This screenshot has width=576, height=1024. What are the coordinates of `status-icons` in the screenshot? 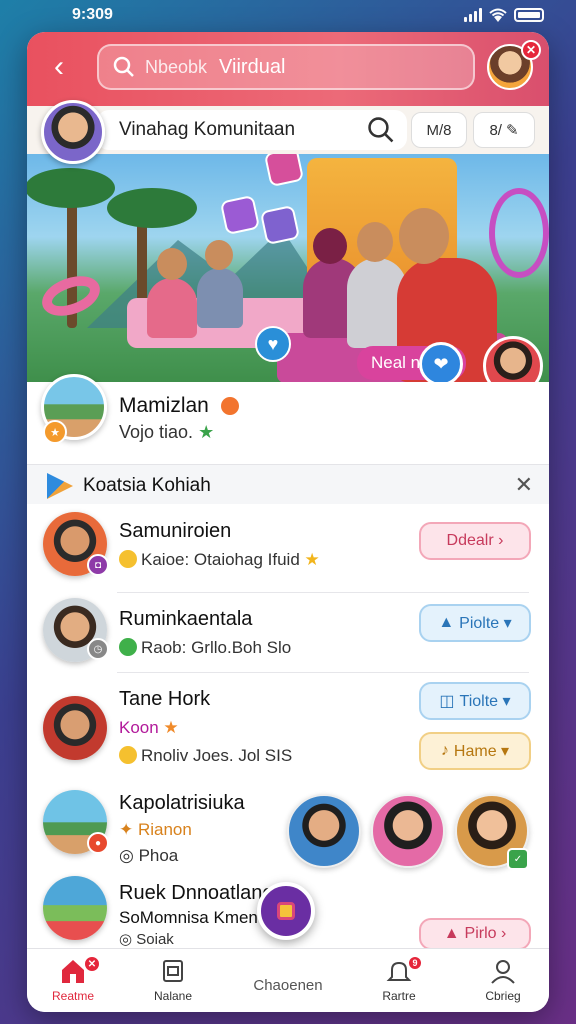 It's located at (504, 15).